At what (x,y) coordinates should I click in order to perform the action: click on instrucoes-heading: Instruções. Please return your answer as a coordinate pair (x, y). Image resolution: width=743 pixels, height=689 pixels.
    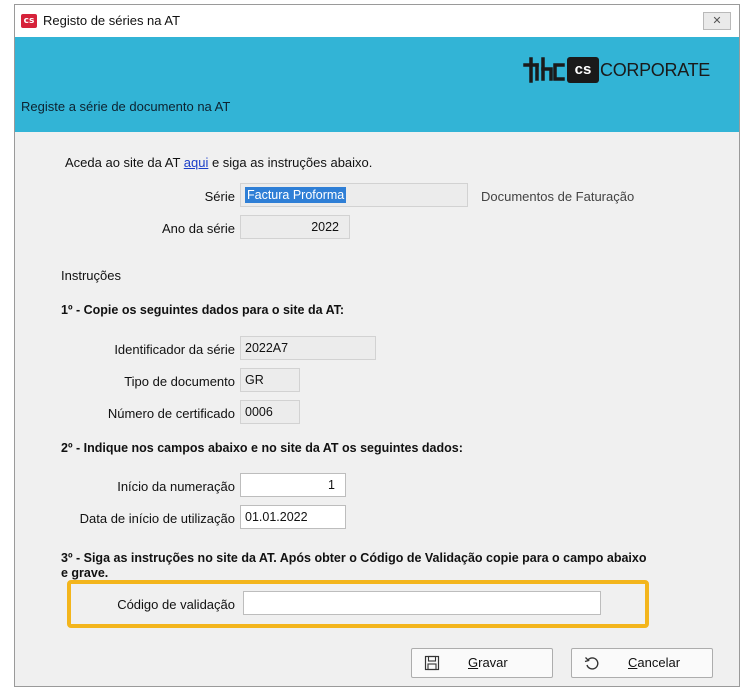
    Looking at the image, I should click on (91, 275).